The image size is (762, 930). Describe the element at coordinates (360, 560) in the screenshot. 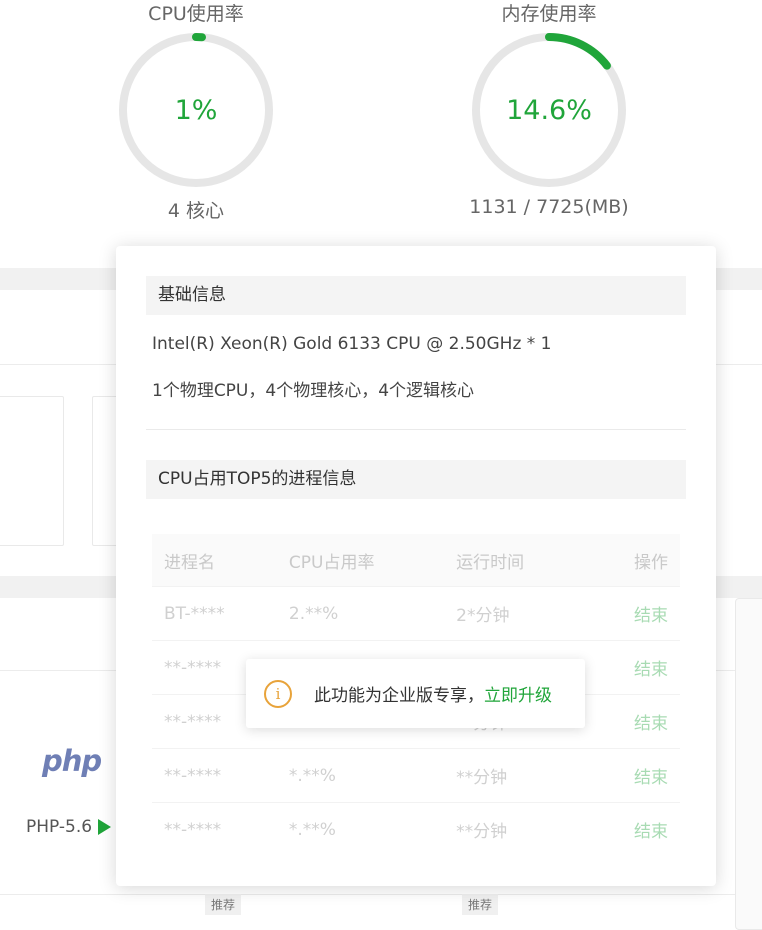

I see `column-cpu-usage: CPU占用率` at that location.